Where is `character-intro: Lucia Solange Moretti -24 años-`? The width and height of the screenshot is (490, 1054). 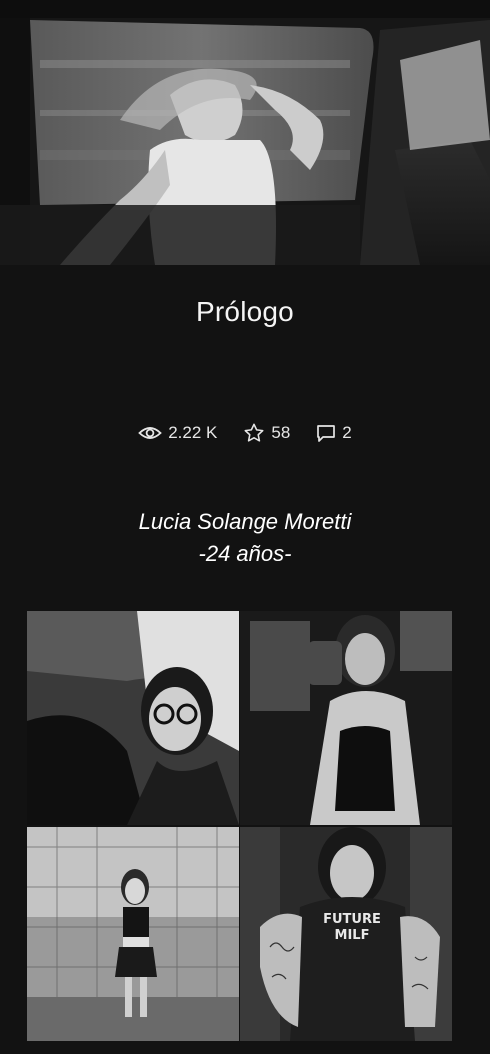 character-intro: Lucia Solange Moretti -24 años- is located at coordinates (245, 538).